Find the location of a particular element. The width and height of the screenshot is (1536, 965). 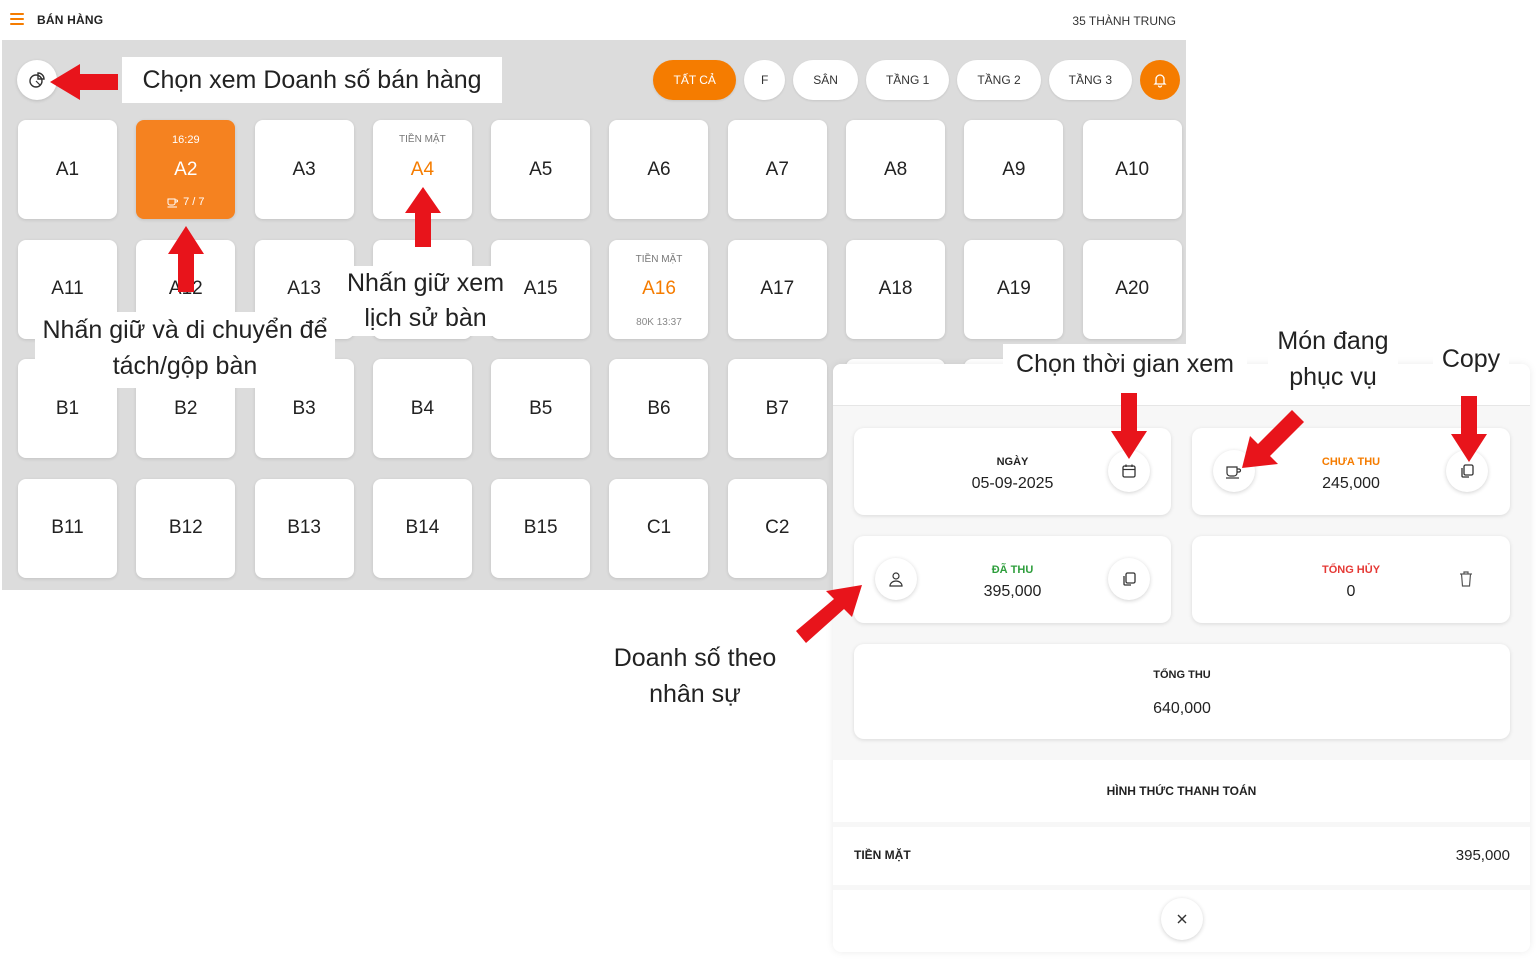

filter-chip-tang-1: TẦNG 1 is located at coordinates (907, 80).